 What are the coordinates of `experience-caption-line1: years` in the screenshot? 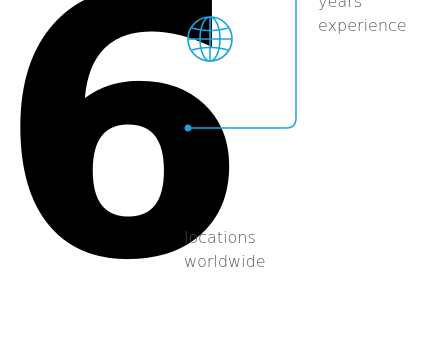 It's located at (340, 5).